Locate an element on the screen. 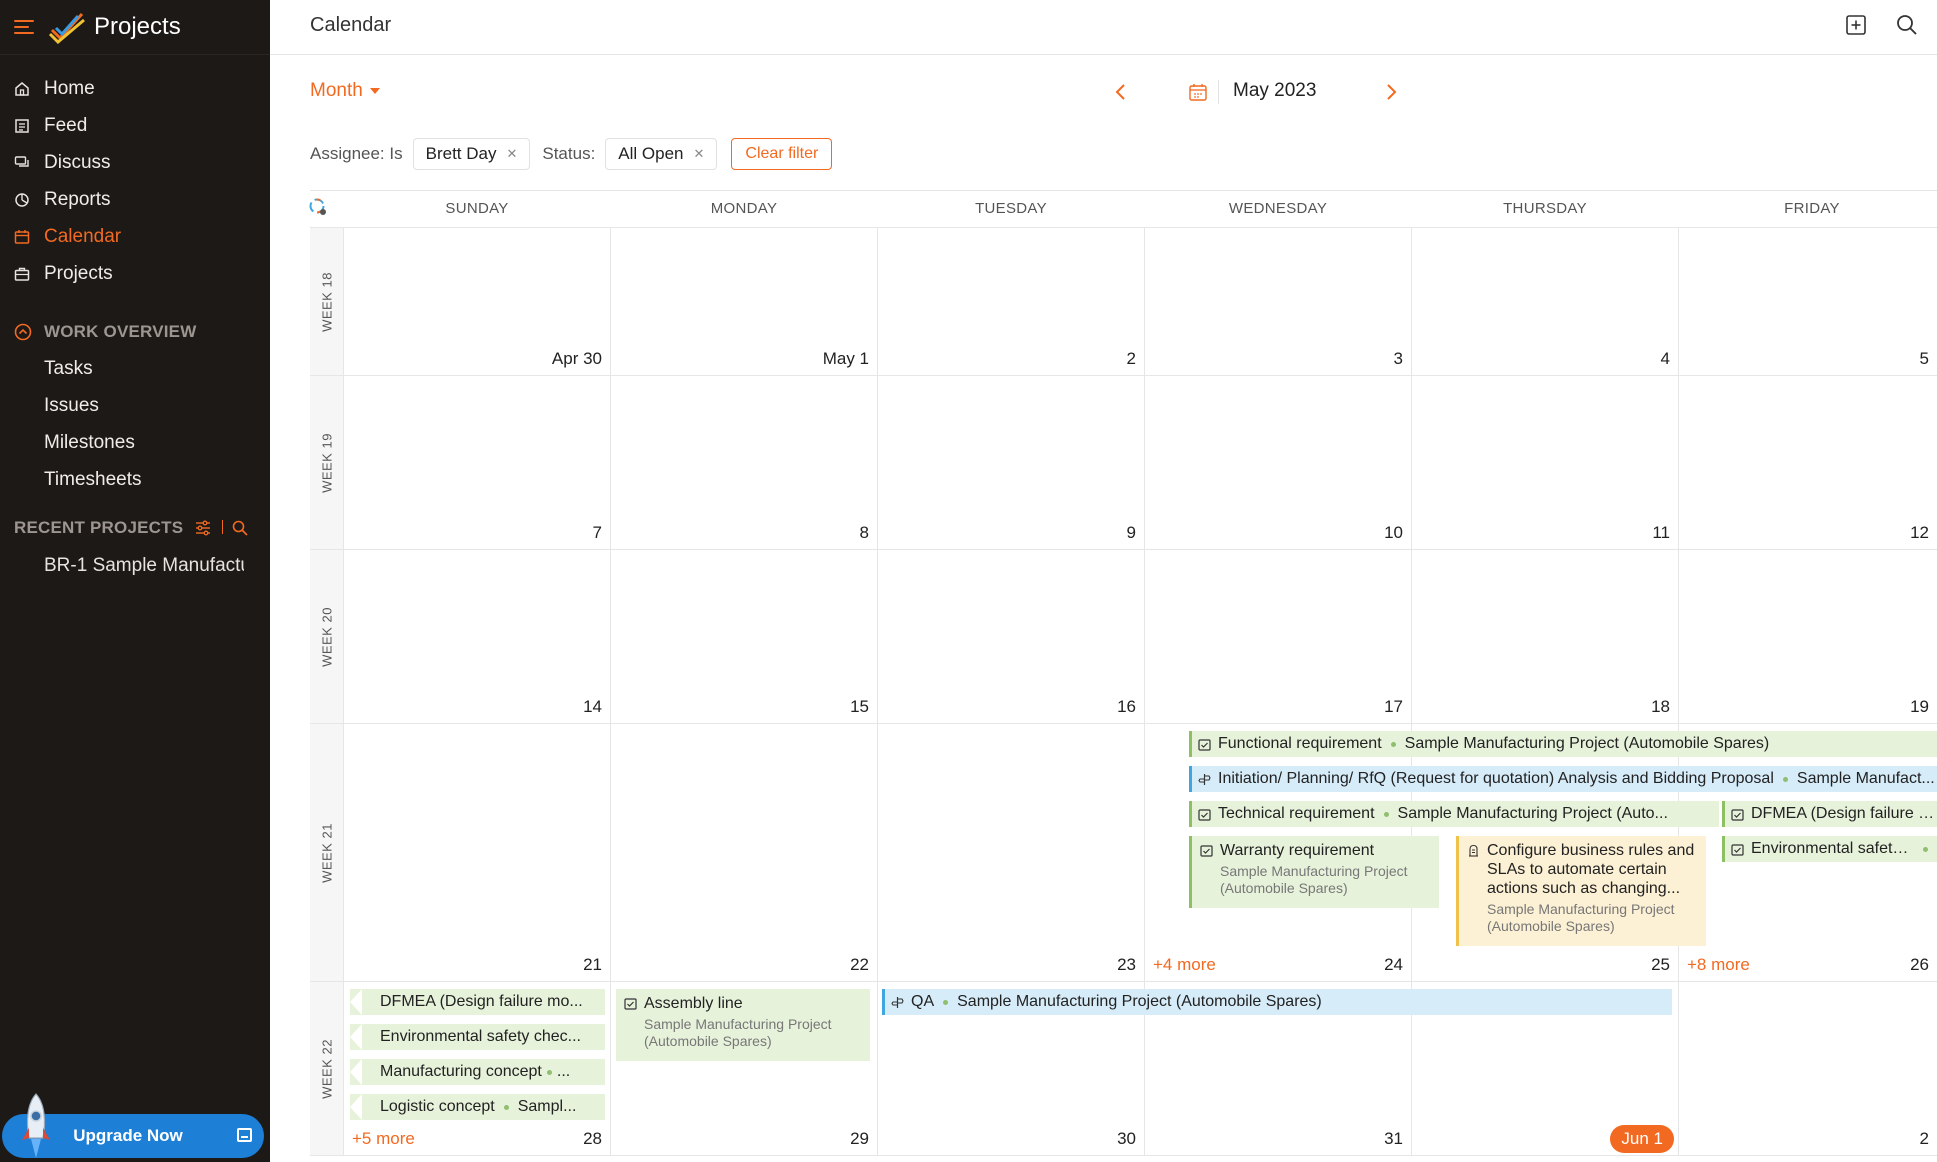 The width and height of the screenshot is (1937, 1162). calendar-picker-icon is located at coordinates (1198, 92).